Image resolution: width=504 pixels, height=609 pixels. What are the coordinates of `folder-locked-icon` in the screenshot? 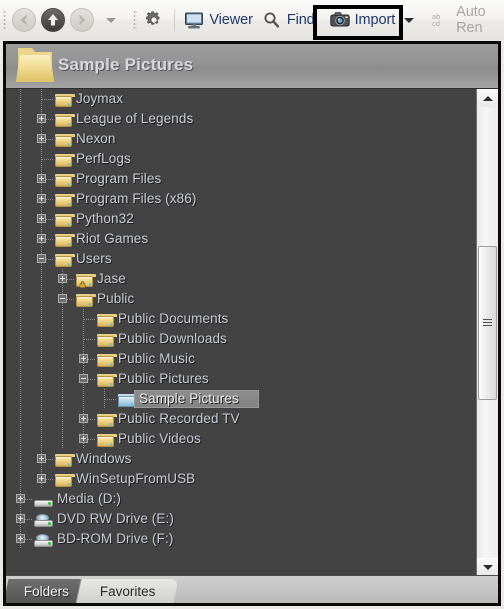 It's located at (86, 280).